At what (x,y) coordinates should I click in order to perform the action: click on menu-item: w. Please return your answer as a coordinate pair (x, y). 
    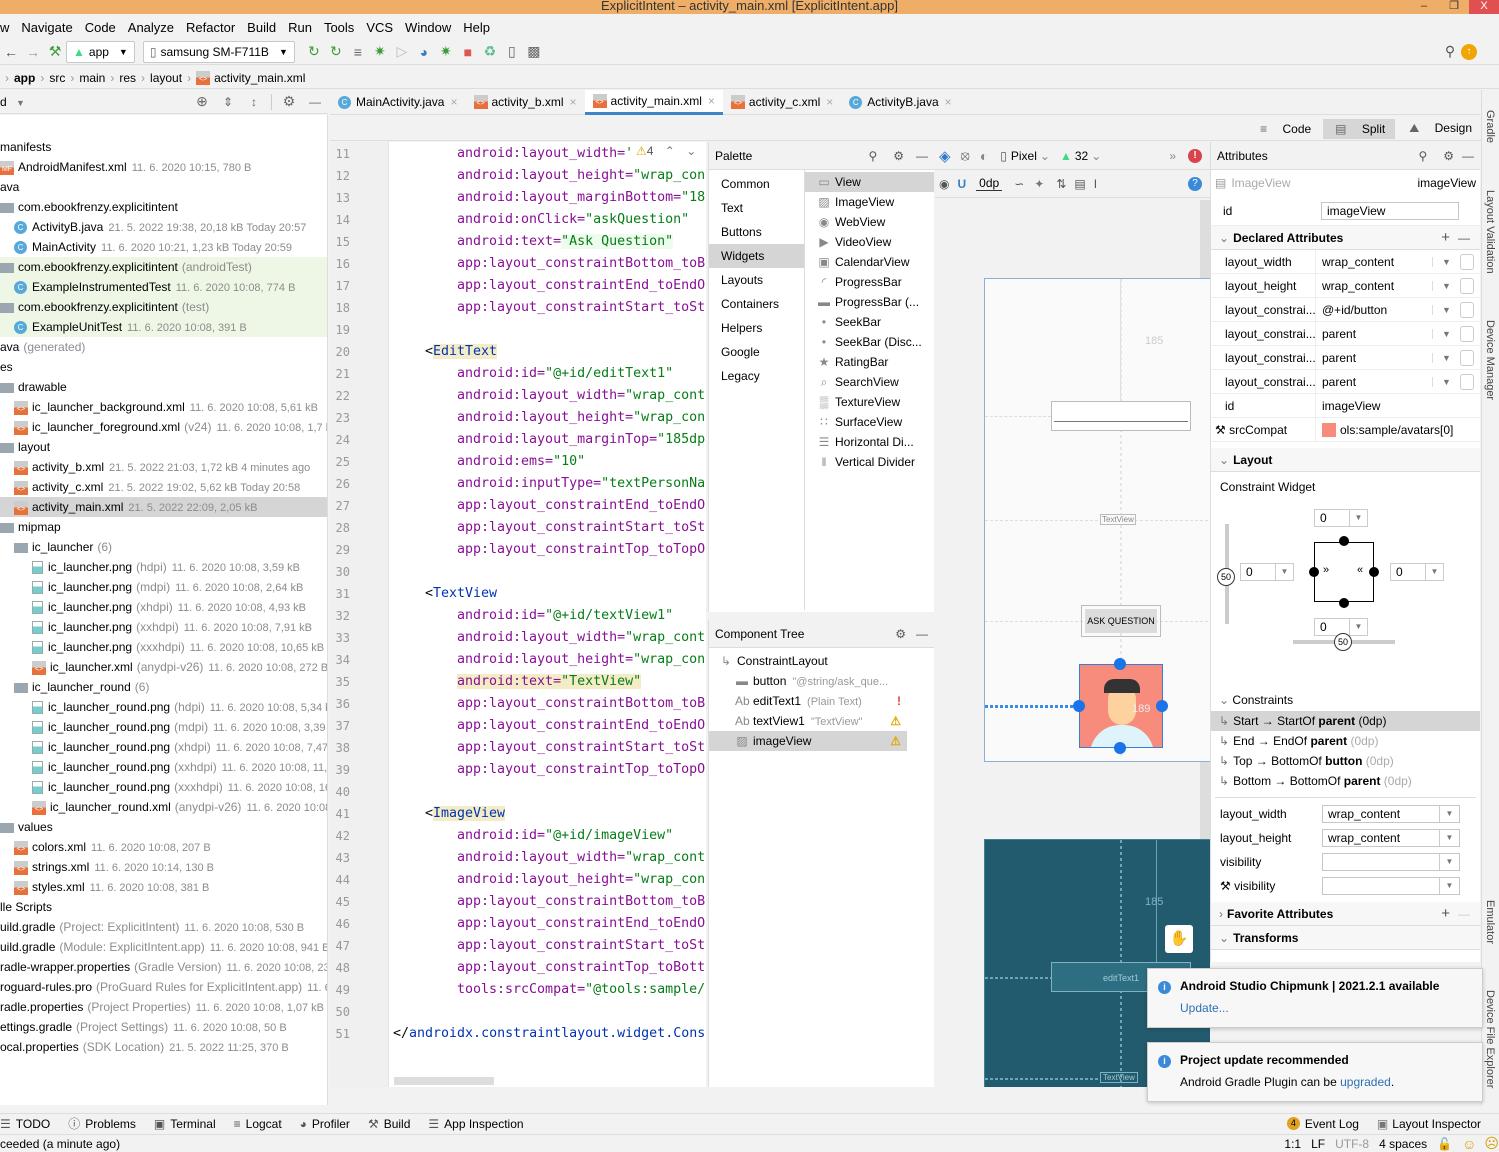
    Looking at the image, I should click on (4, 27).